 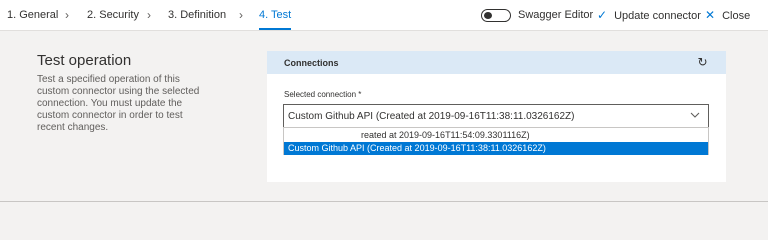 I want to click on chevron-down-icon, so click(x=695, y=115).